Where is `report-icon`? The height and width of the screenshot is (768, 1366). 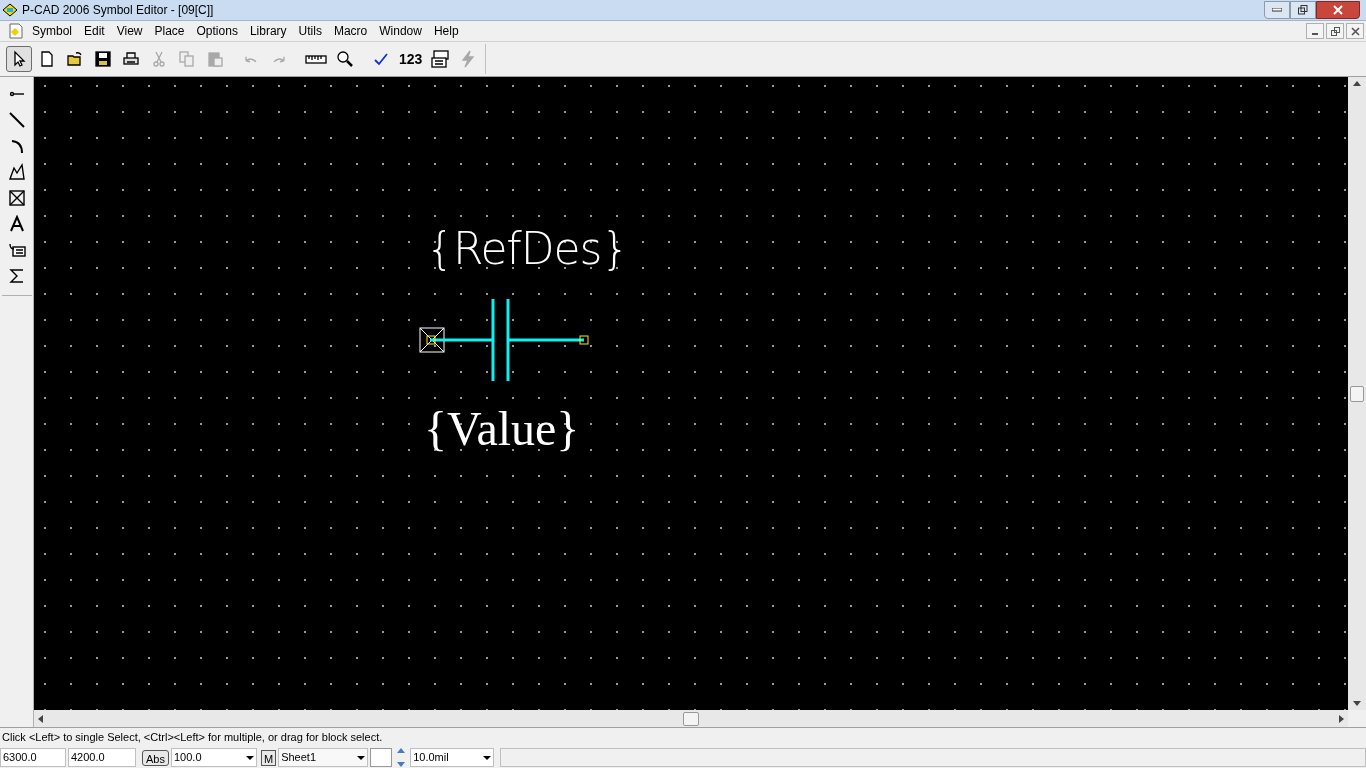 report-icon is located at coordinates (440, 59).